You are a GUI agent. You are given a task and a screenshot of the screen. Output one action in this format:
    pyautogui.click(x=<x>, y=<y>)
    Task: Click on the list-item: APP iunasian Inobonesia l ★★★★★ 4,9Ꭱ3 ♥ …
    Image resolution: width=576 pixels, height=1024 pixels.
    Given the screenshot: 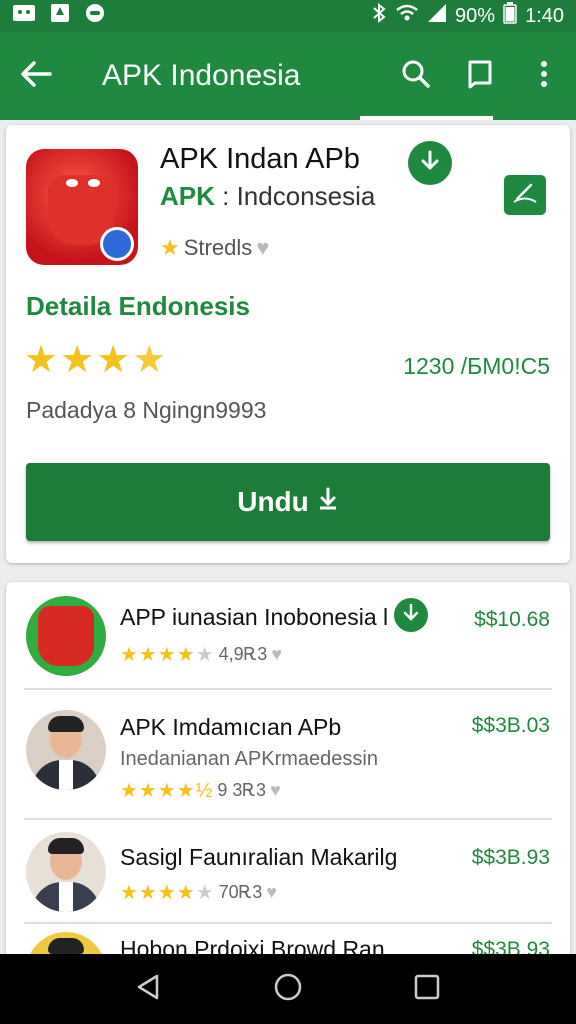 What is the action you would take?
    pyautogui.click(x=288, y=636)
    